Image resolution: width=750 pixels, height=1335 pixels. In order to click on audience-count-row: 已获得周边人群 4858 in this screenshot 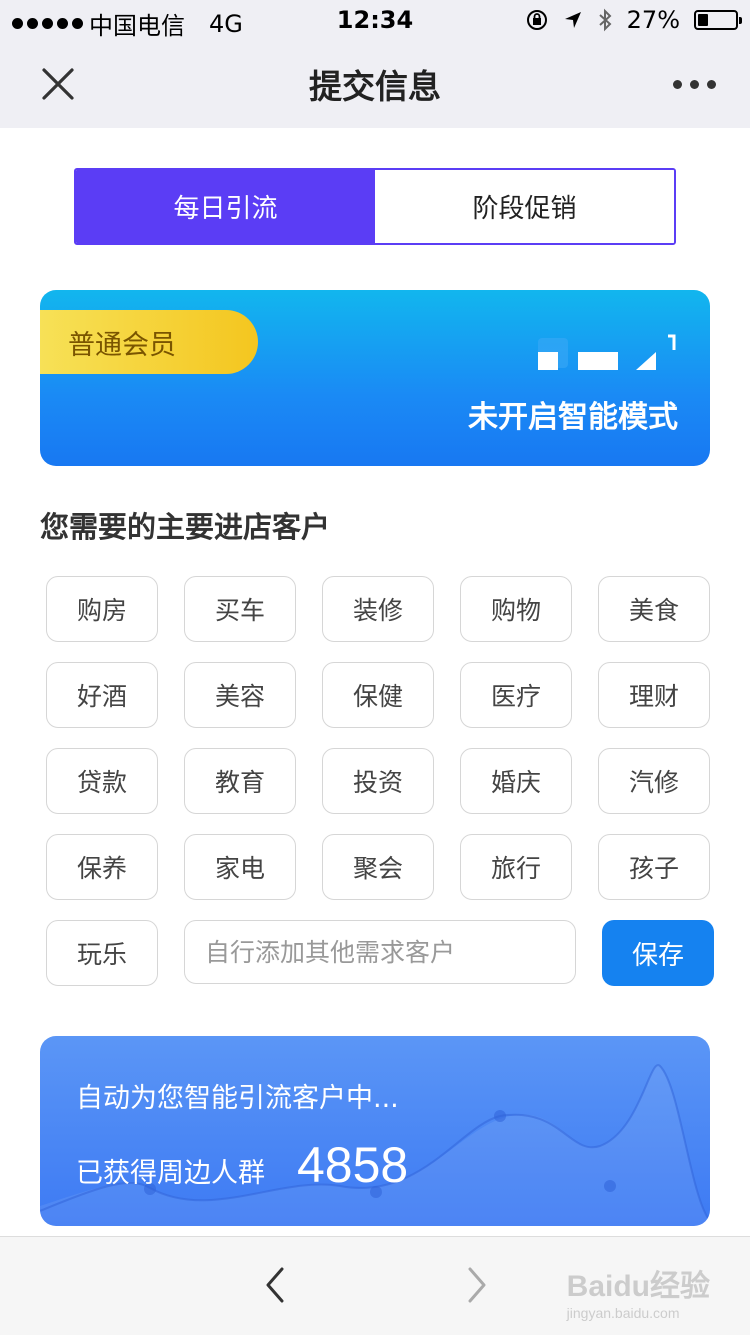, I will do `click(242, 1165)`.